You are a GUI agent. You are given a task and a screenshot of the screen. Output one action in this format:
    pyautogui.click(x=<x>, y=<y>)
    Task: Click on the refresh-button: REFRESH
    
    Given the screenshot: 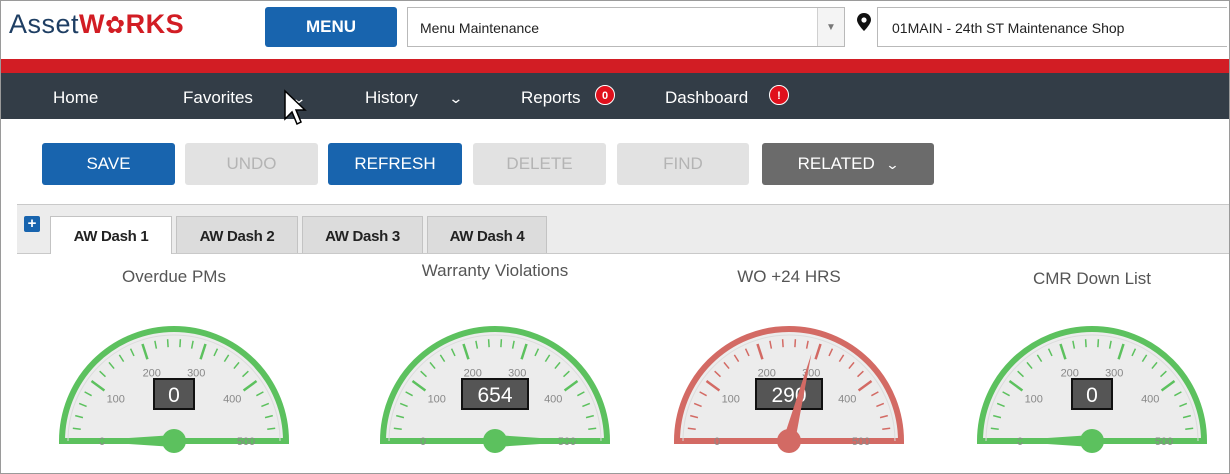 What is the action you would take?
    pyautogui.click(x=395, y=164)
    